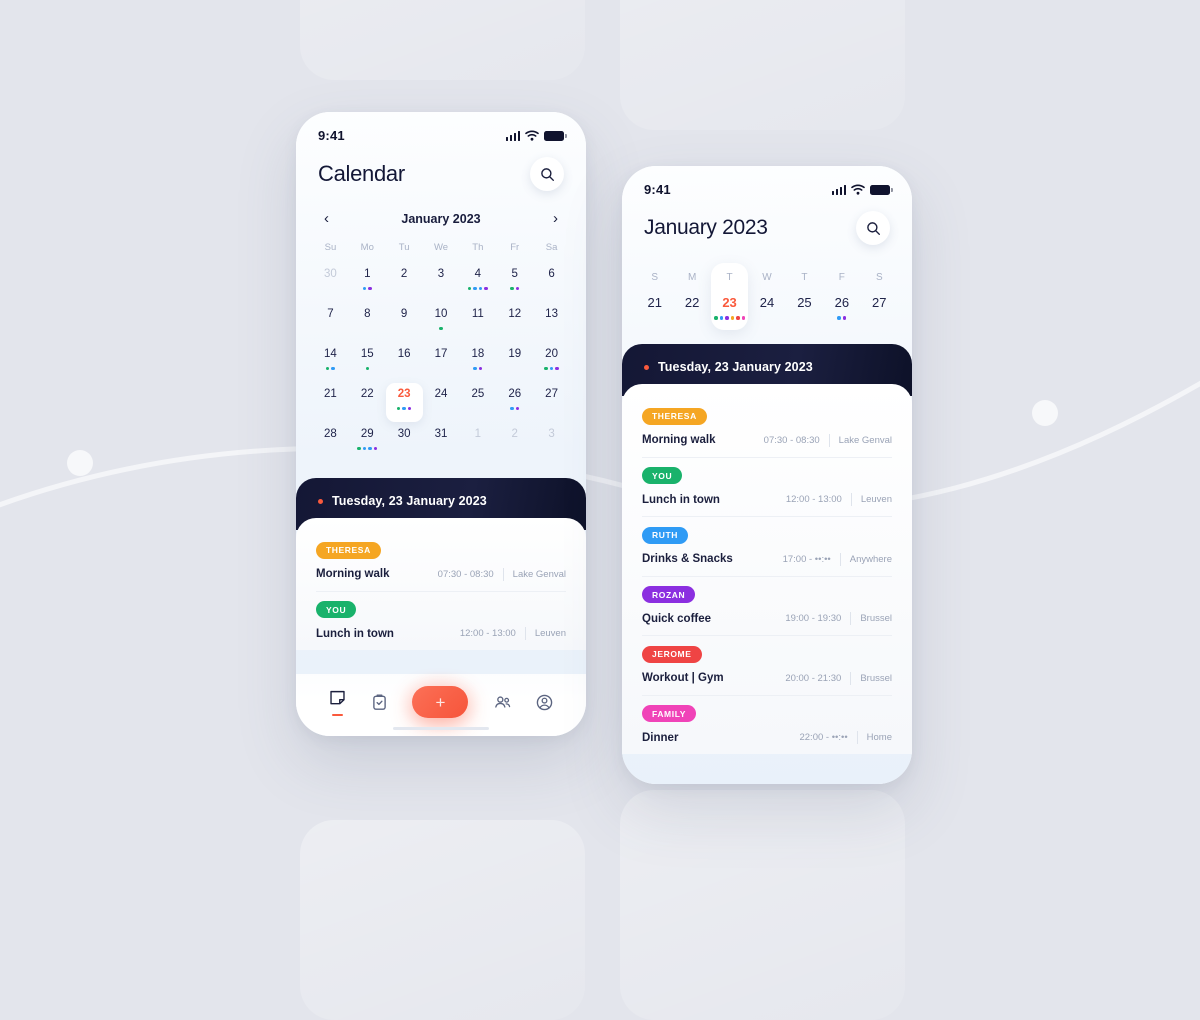 This screenshot has width=1200, height=1020. What do you see at coordinates (515, 314) in the screenshot?
I see `day-number: 12` at bounding box center [515, 314].